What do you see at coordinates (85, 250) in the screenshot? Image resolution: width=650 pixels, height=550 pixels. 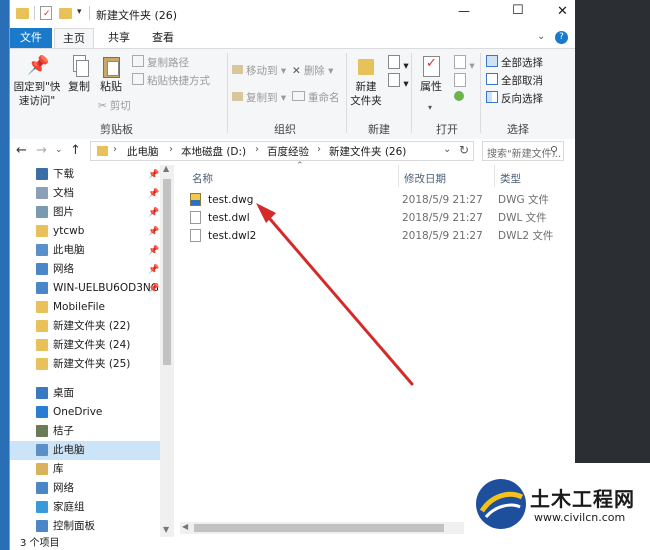 I see `nav-item: 此电脑 📌` at bounding box center [85, 250].